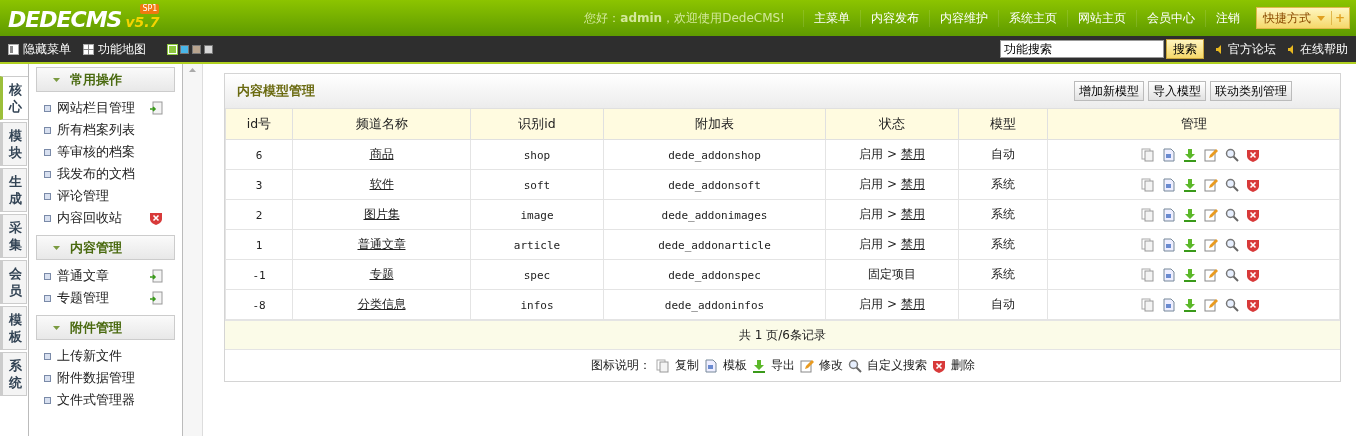 Image resolution: width=1356 pixels, height=436 pixels. I want to click on search-field: 功能搜索, so click(1082, 49).